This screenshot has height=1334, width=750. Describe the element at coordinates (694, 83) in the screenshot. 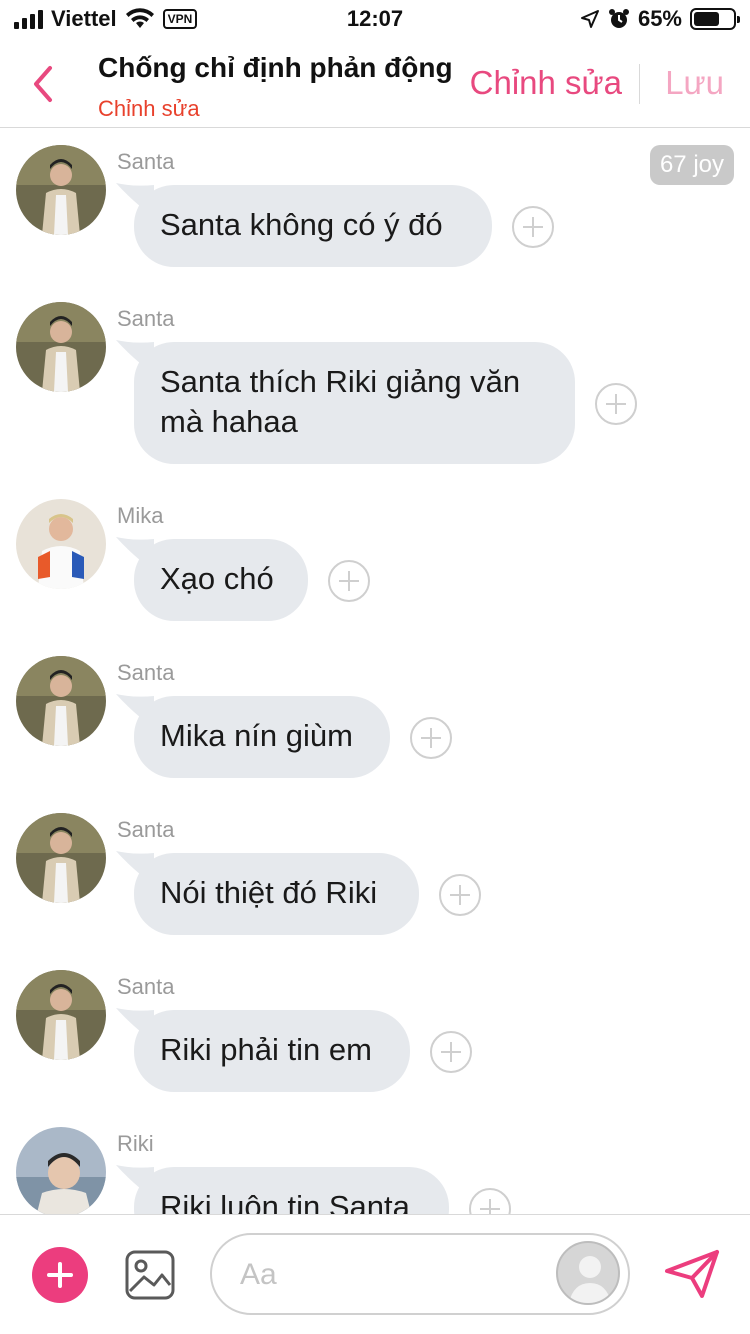

I see `save-button: Lưu` at that location.